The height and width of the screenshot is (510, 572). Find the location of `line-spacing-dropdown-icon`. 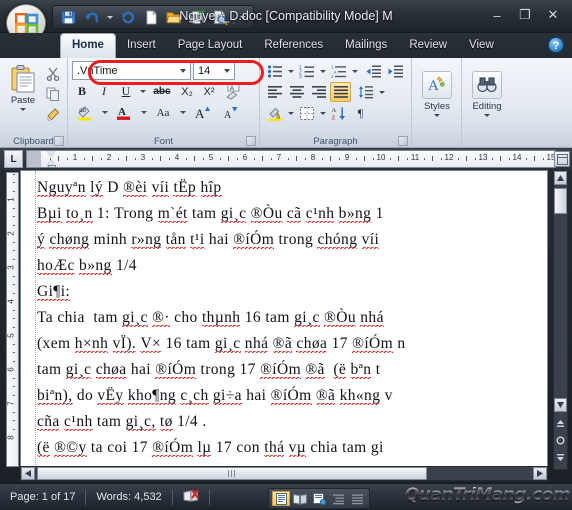

line-spacing-dropdown-icon is located at coordinates (381, 92).